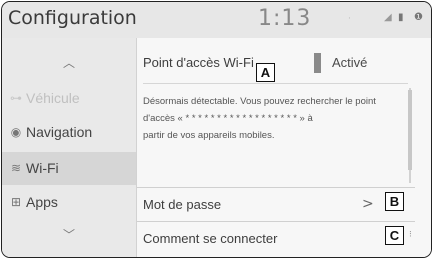 The width and height of the screenshot is (433, 259). I want to click on callout-a: A, so click(265, 72).